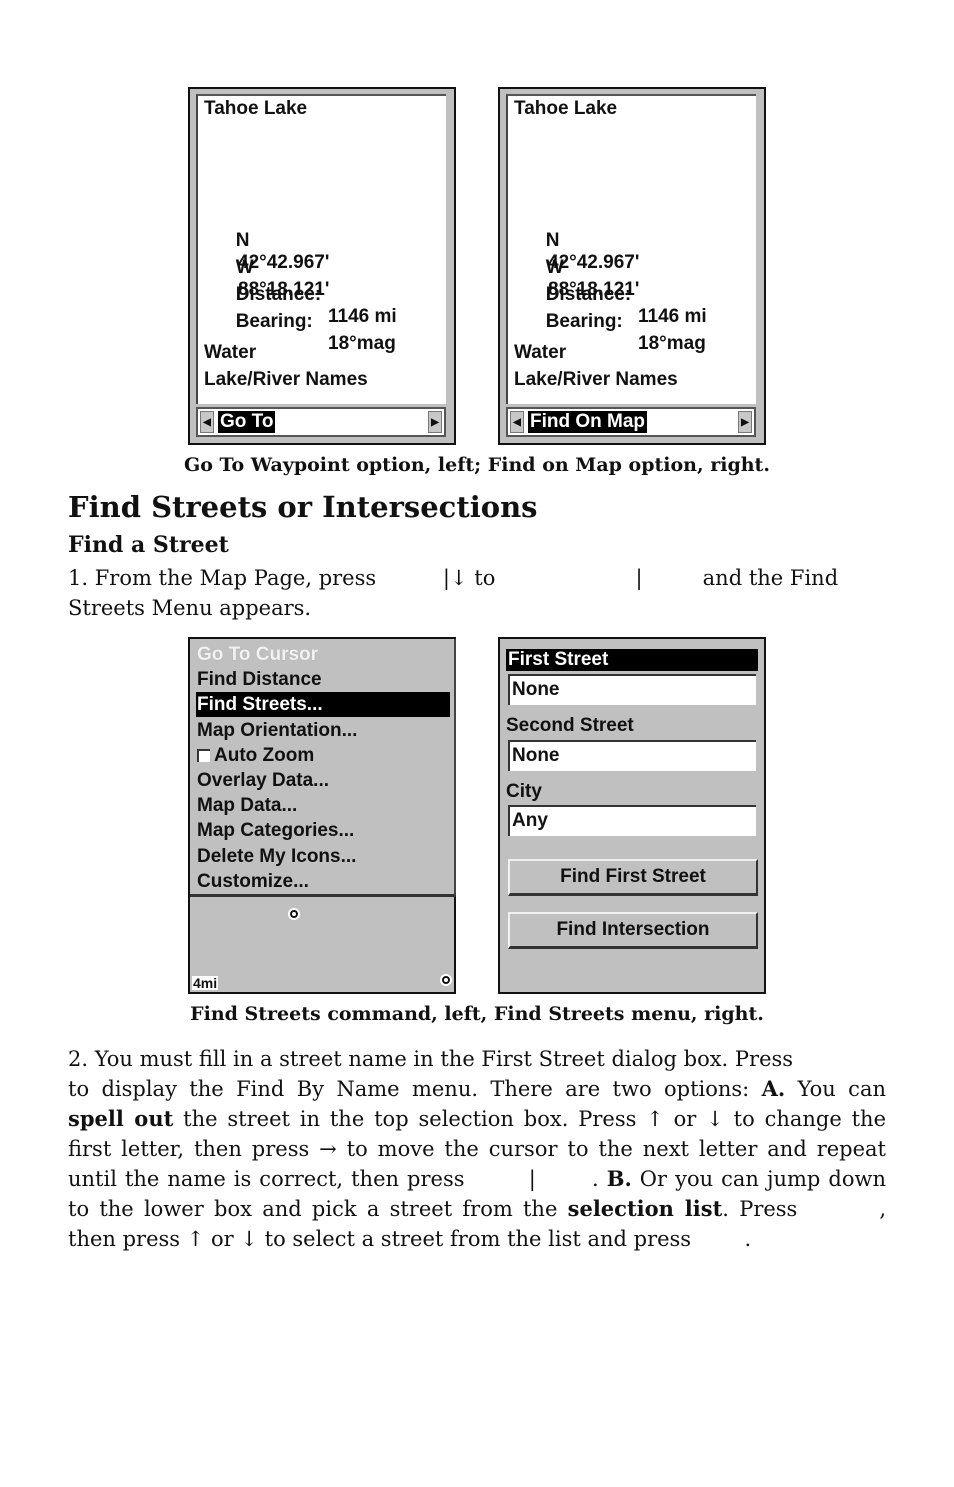 The height and width of the screenshot is (1487, 954). What do you see at coordinates (322, 944) in the screenshot?
I see `map-area: 4mi` at bounding box center [322, 944].